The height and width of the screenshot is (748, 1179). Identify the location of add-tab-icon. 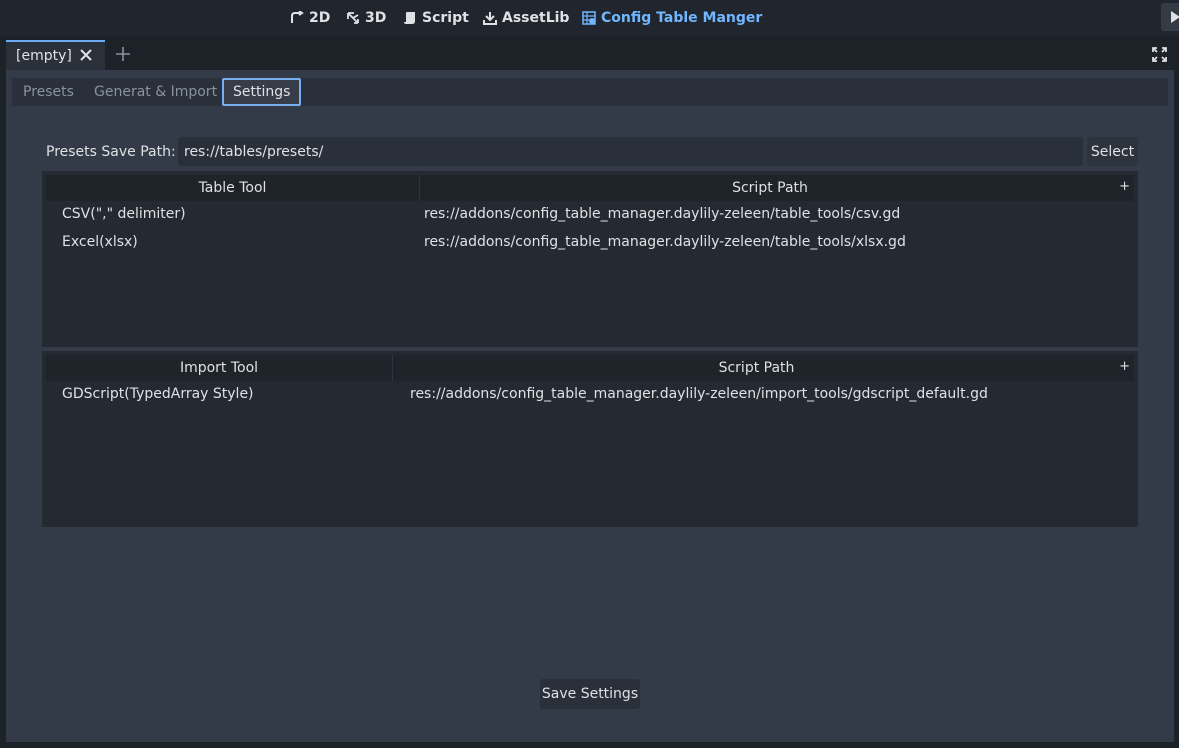
(123, 54).